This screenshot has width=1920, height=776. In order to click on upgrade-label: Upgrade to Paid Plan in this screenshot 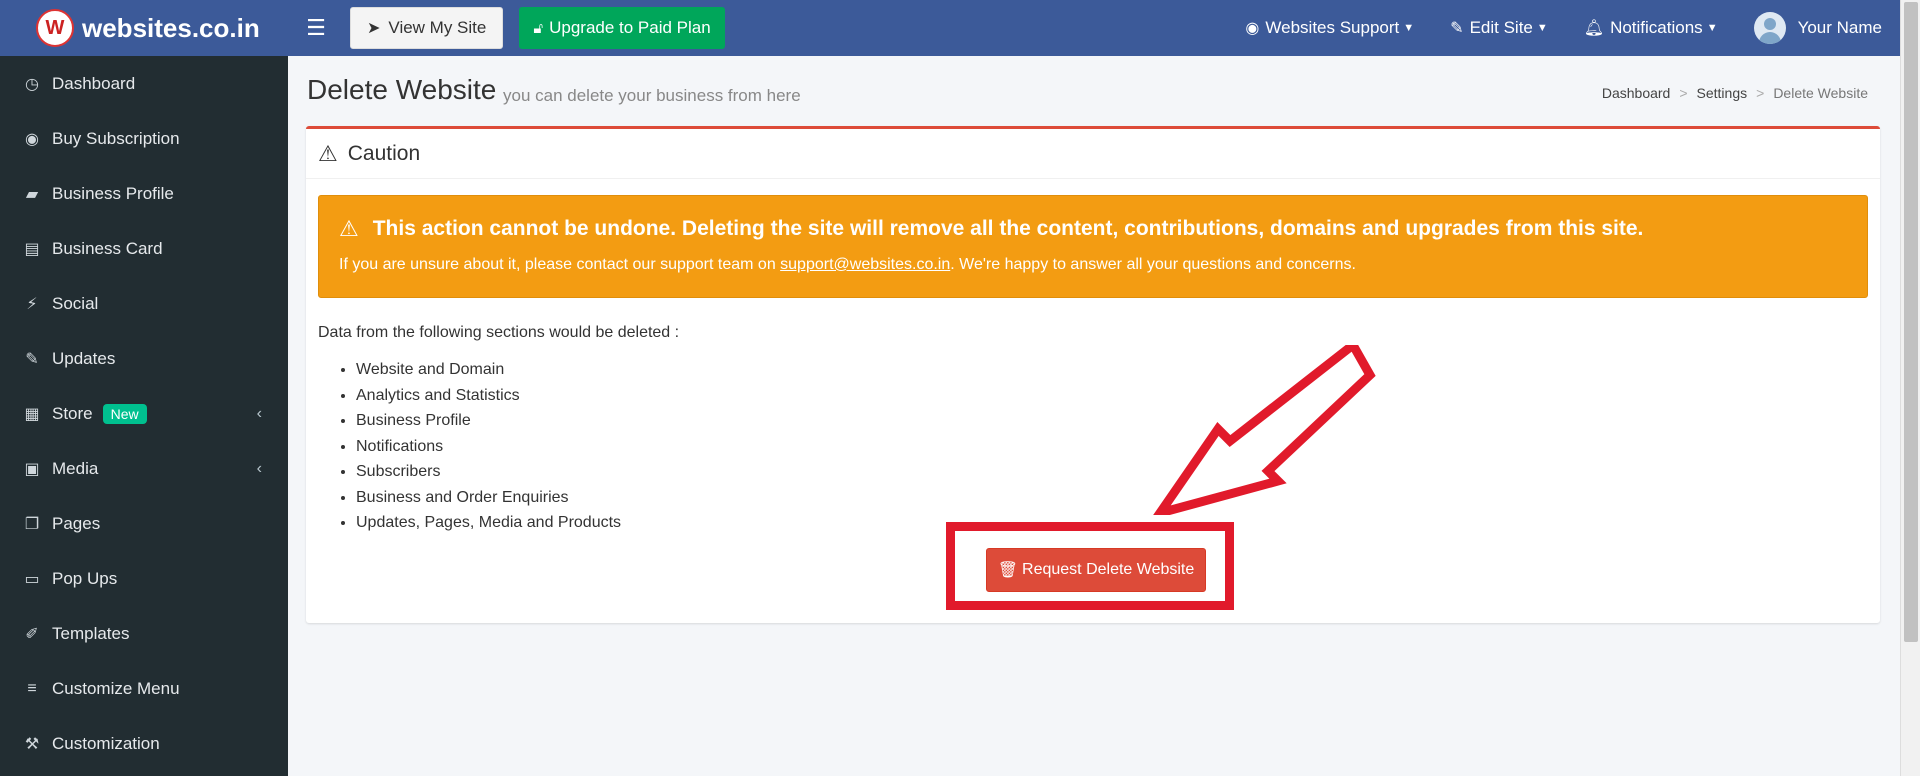, I will do `click(630, 27)`.